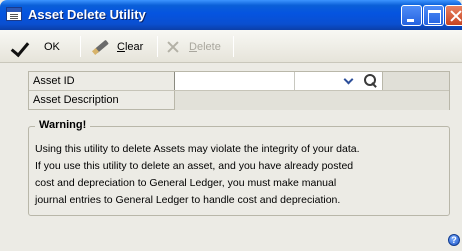 The height and width of the screenshot is (251, 462). Describe the element at coordinates (87, 14) in the screenshot. I see `window-title: Asset Delete Utility` at that location.